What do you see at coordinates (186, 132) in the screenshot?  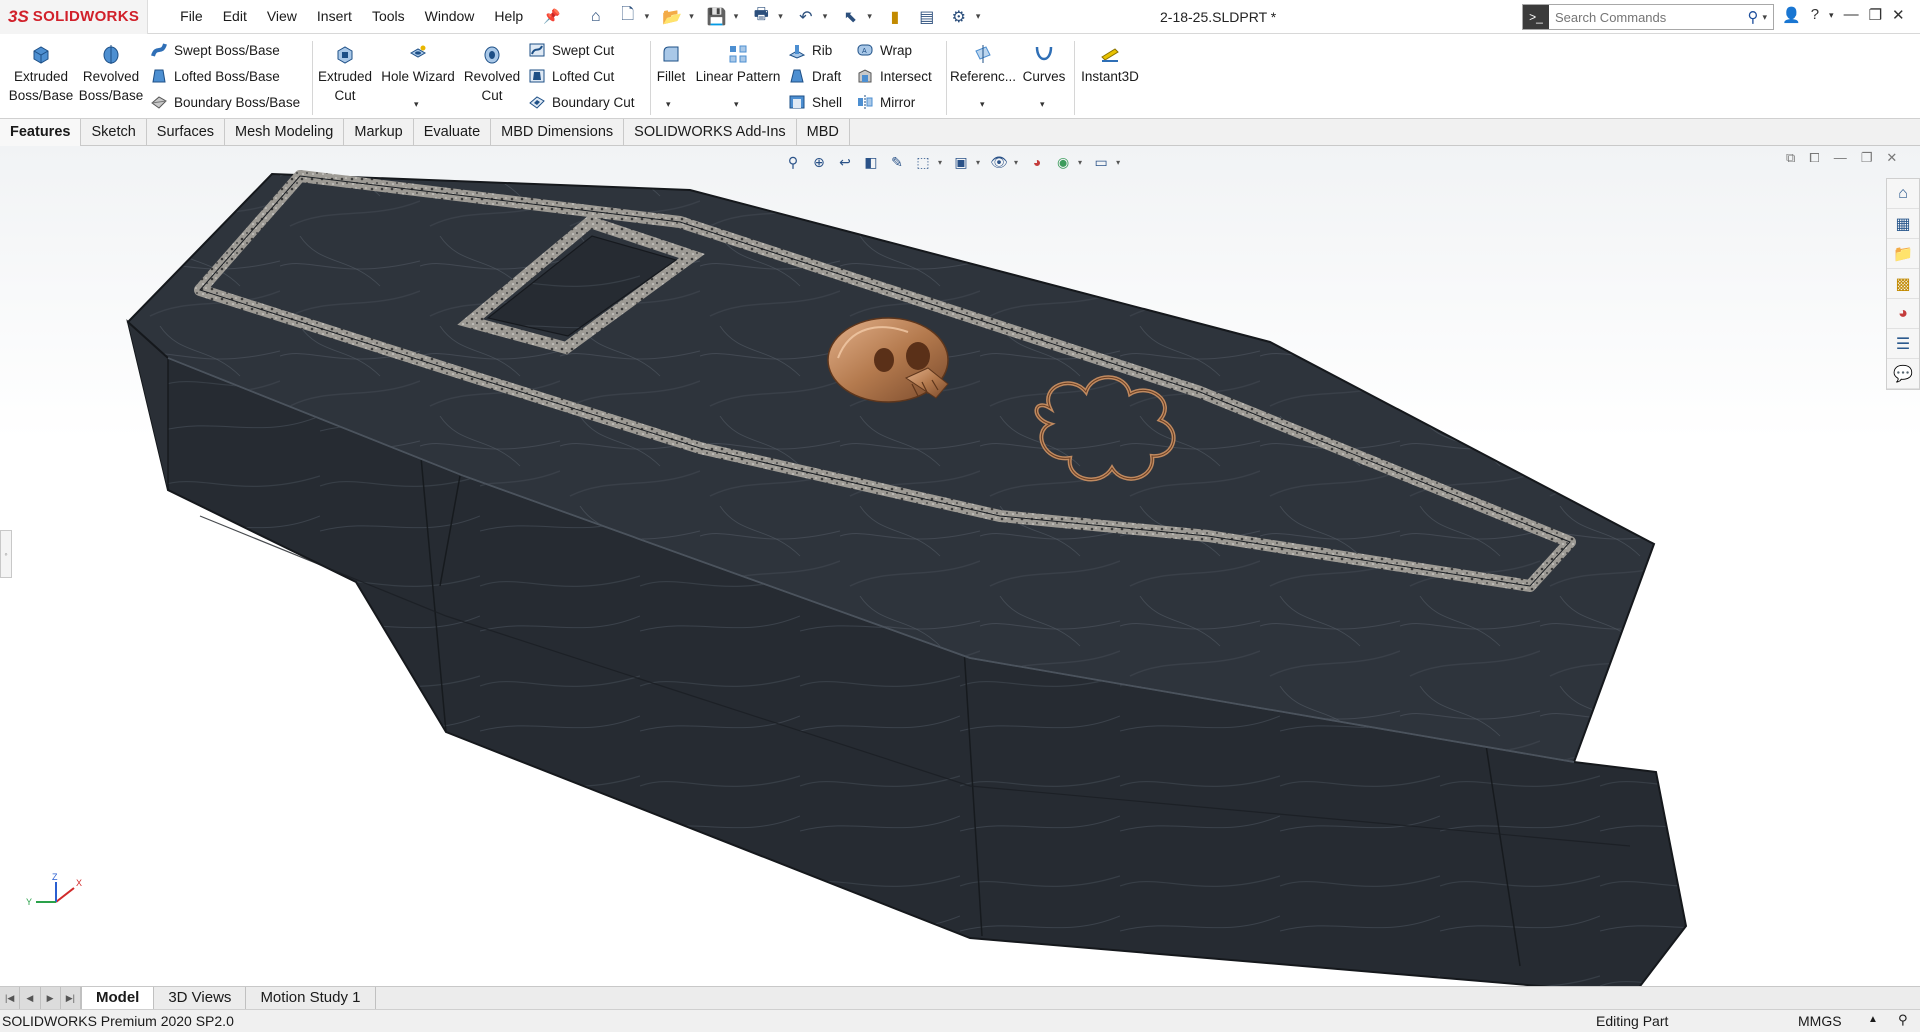 I see `tab-surfaces: Surfaces` at bounding box center [186, 132].